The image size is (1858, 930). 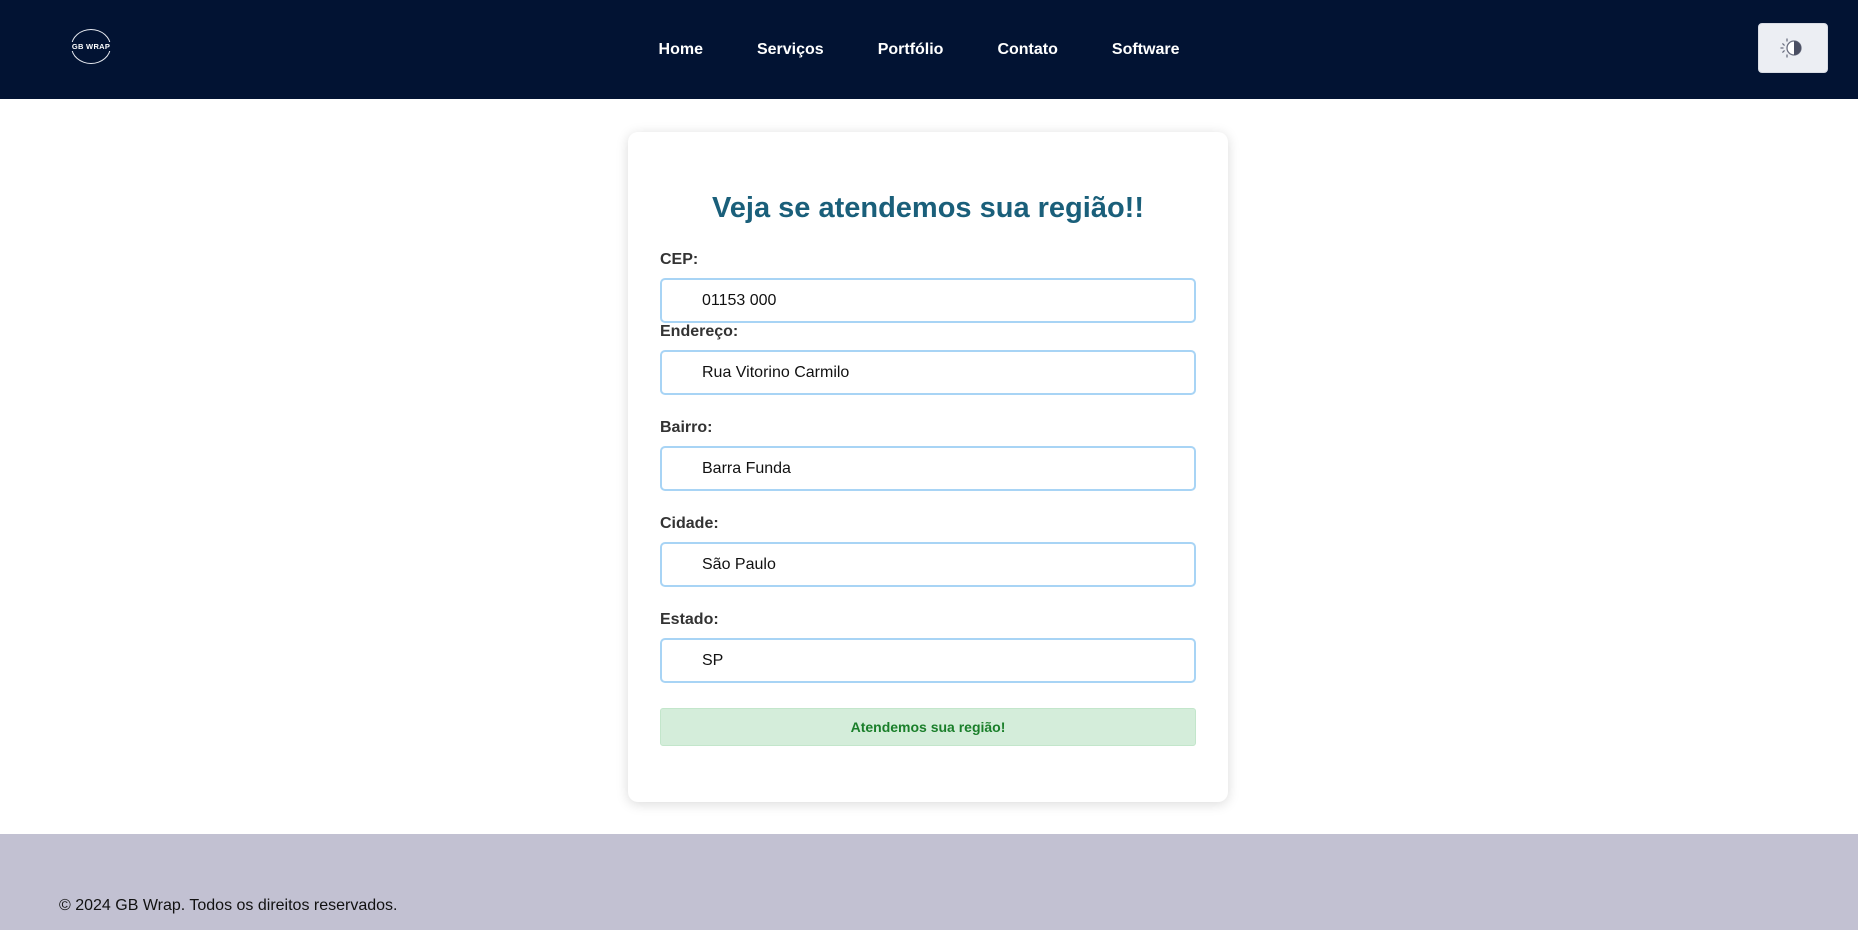 I want to click on nav-link-software: Software, so click(x=1146, y=50).